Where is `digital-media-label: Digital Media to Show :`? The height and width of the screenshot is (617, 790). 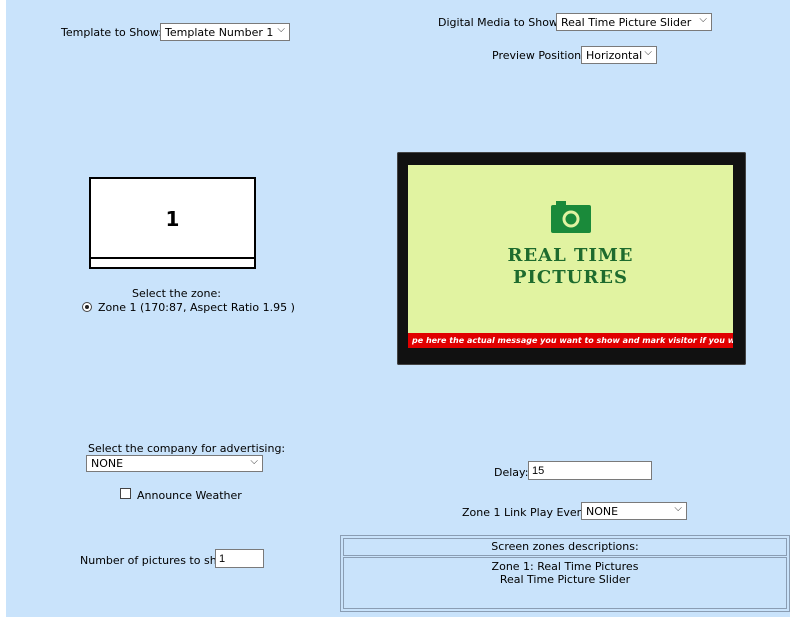 digital-media-label: Digital Media to Show : is located at coordinates (502, 22).